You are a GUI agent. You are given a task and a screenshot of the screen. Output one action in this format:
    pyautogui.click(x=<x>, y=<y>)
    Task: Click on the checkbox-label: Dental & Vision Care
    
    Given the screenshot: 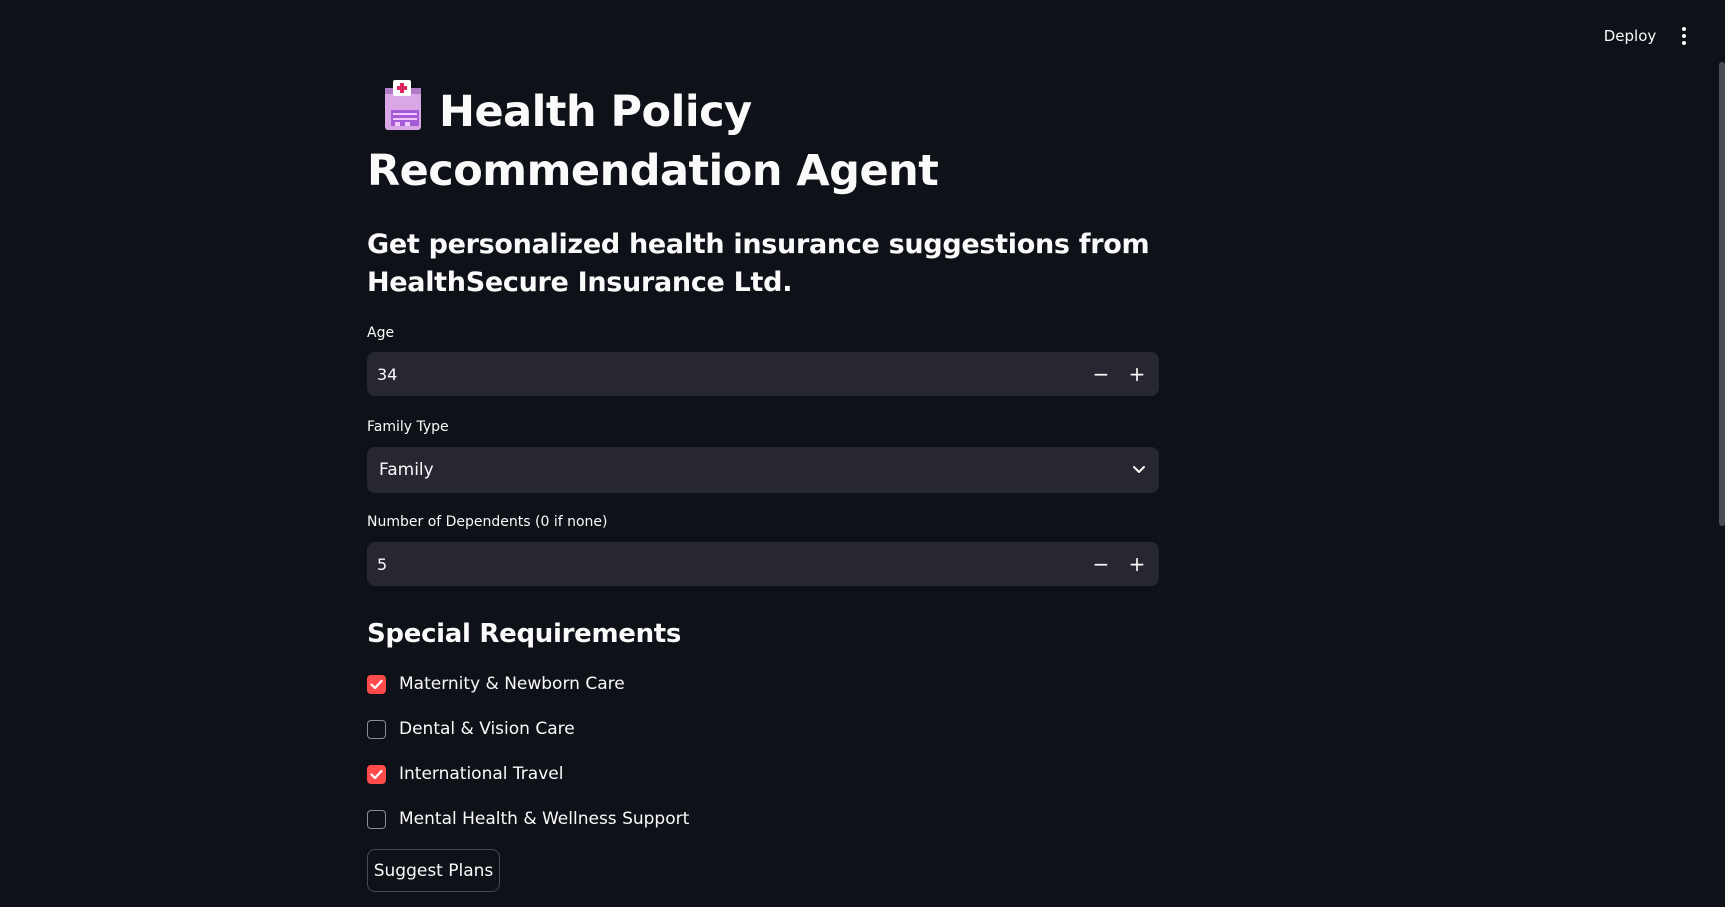 What is the action you would take?
    pyautogui.click(x=487, y=729)
    